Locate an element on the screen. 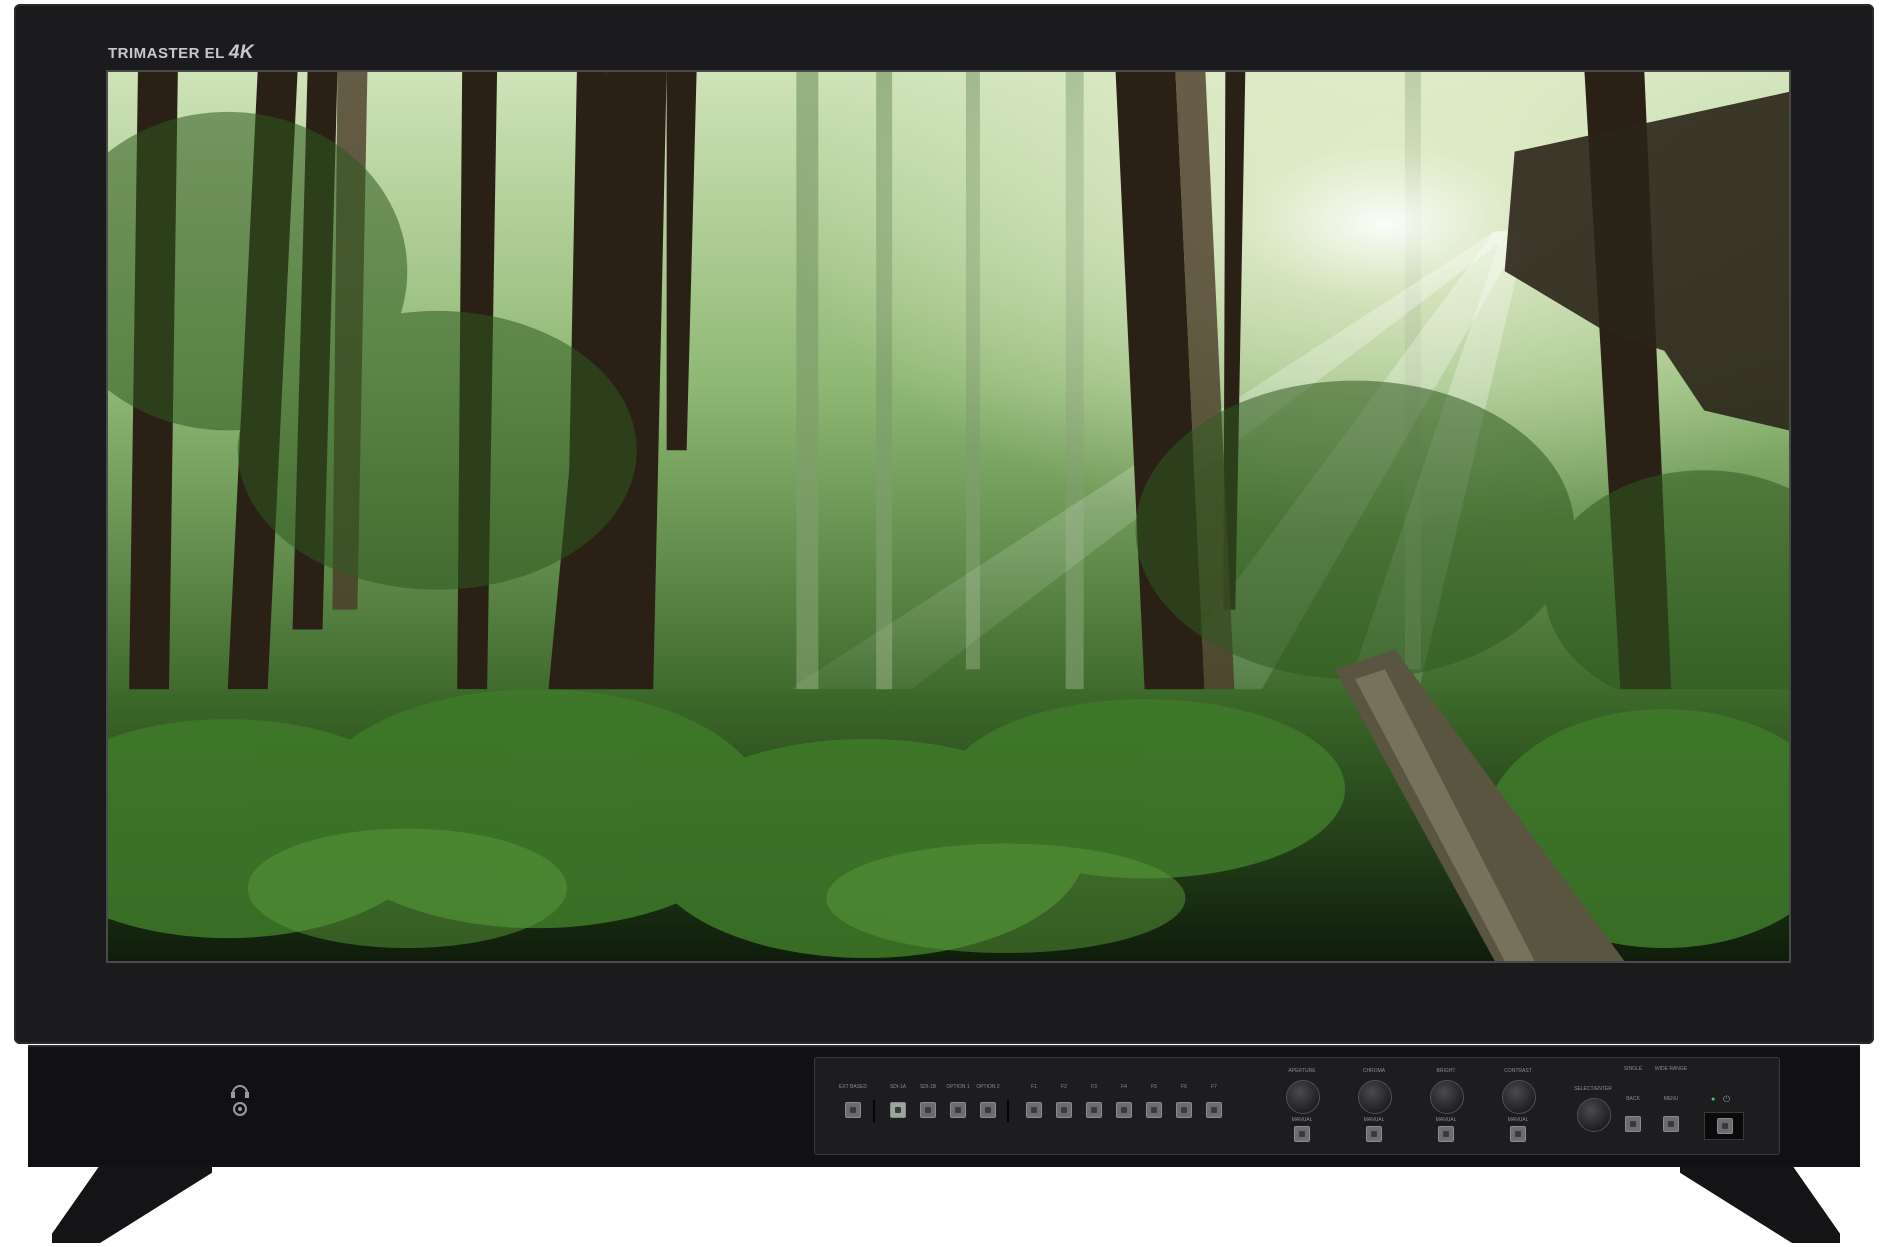 This screenshot has height=1247, width=1887. sdi-1b-button is located at coordinates (928, 1110).